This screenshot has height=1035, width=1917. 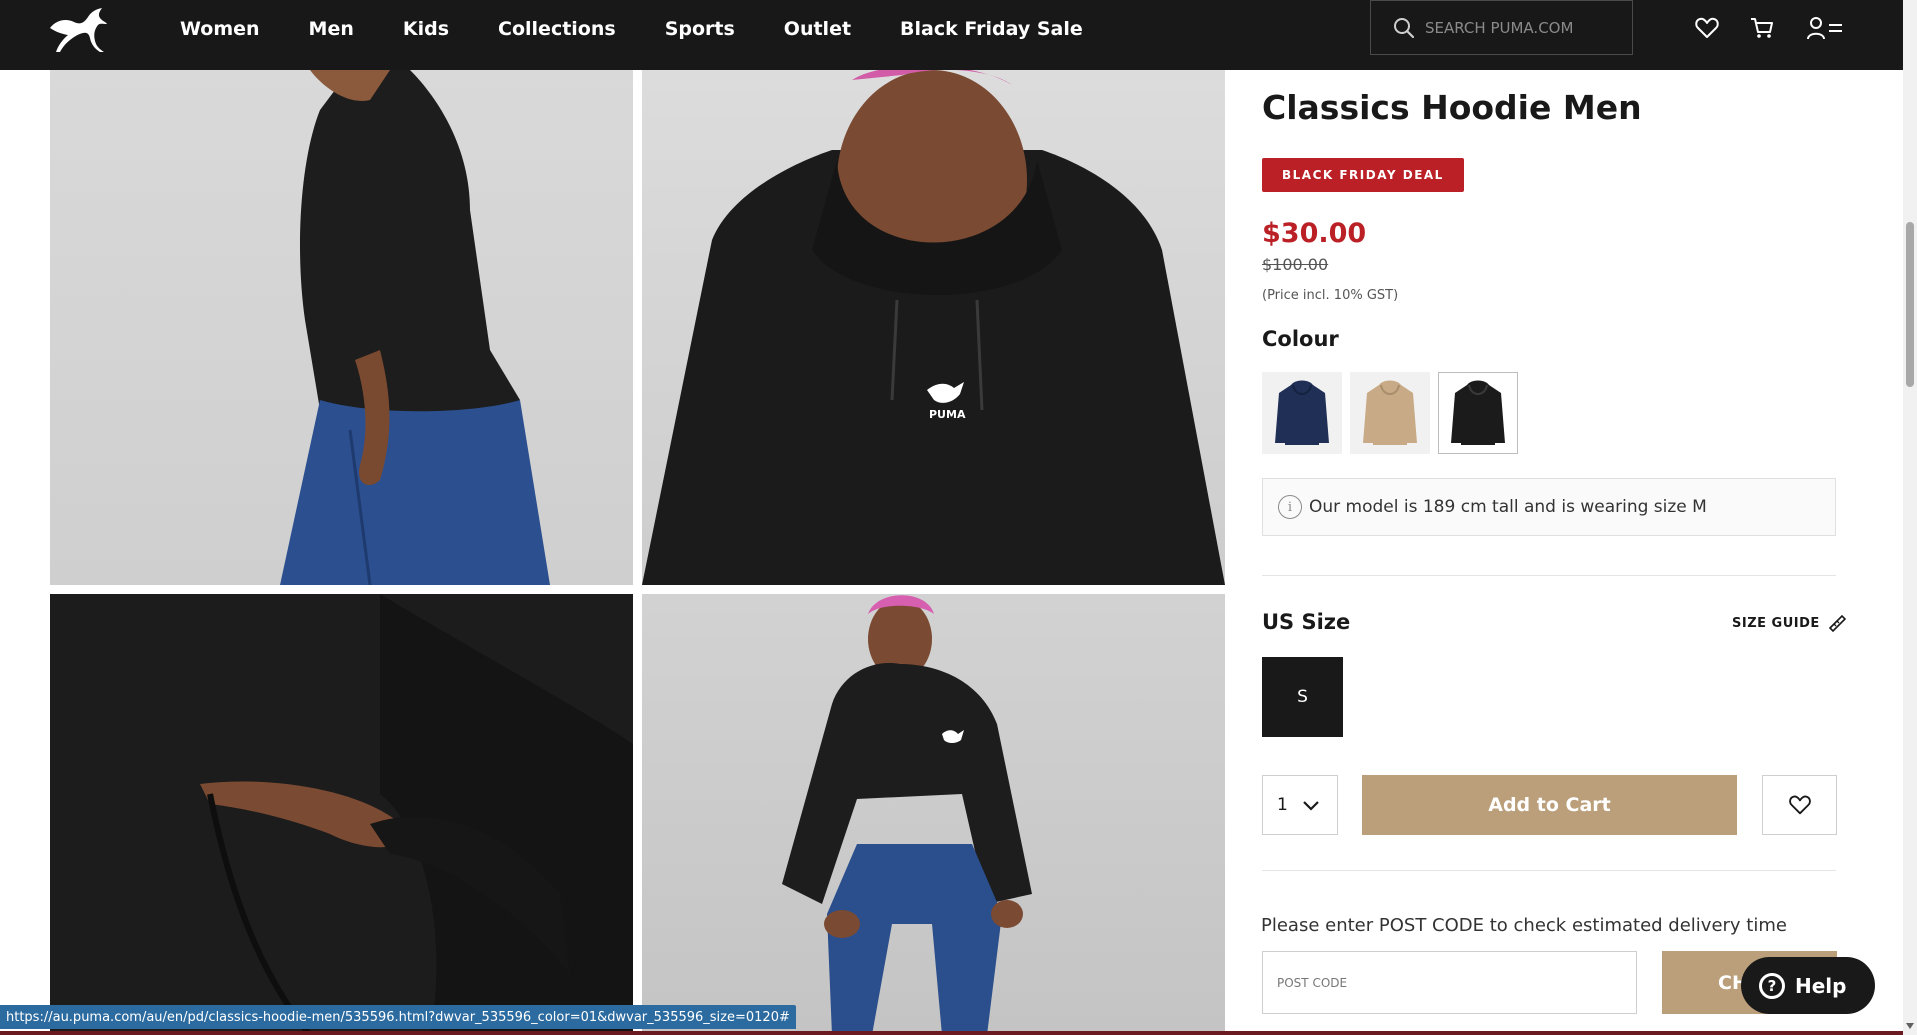 I want to click on heart-icon, so click(x=1799, y=805).